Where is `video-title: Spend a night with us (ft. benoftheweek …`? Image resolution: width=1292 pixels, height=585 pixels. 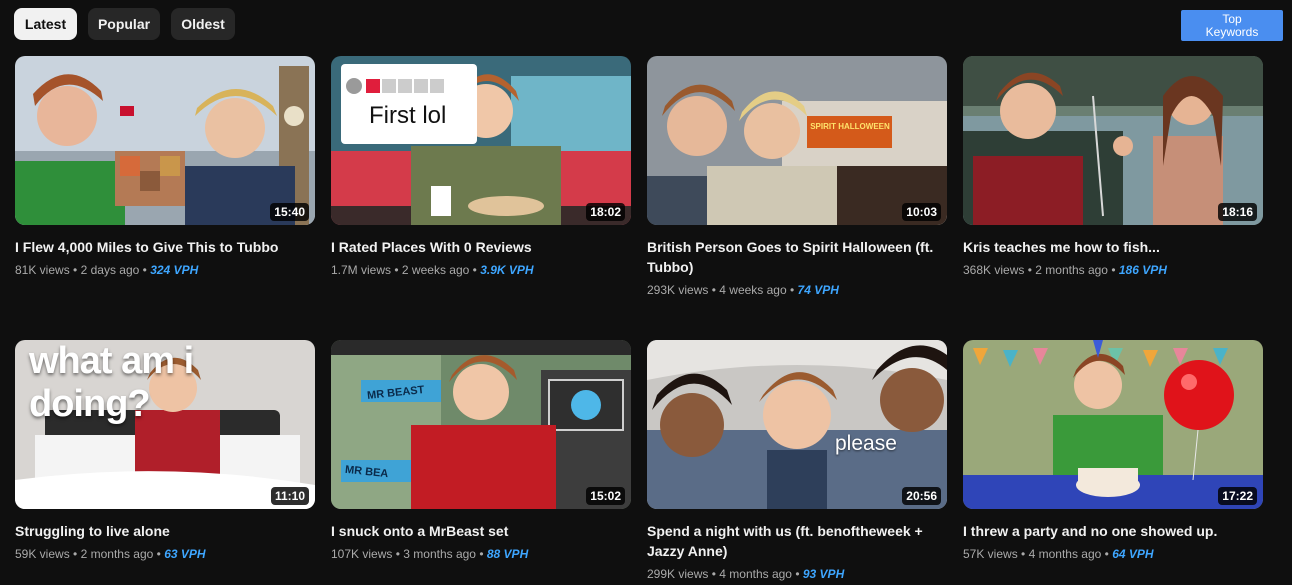 video-title: Spend a night with us (ft. benoftheweek … is located at coordinates (793, 541).